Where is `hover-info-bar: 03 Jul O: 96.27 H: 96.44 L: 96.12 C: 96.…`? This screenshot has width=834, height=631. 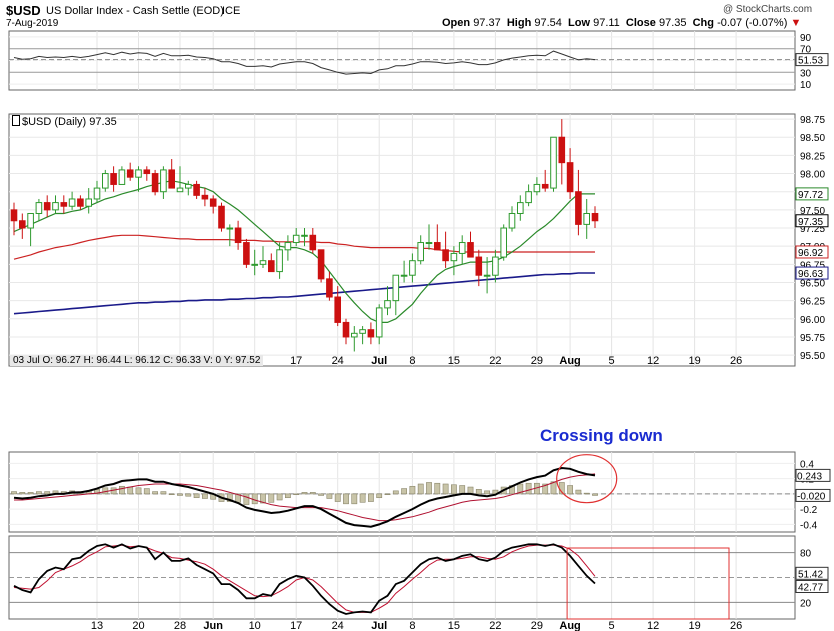
hover-info-bar: 03 Jul O: 96.27 H: 96.44 L: 96.12 C: 96.… is located at coordinates (137, 360).